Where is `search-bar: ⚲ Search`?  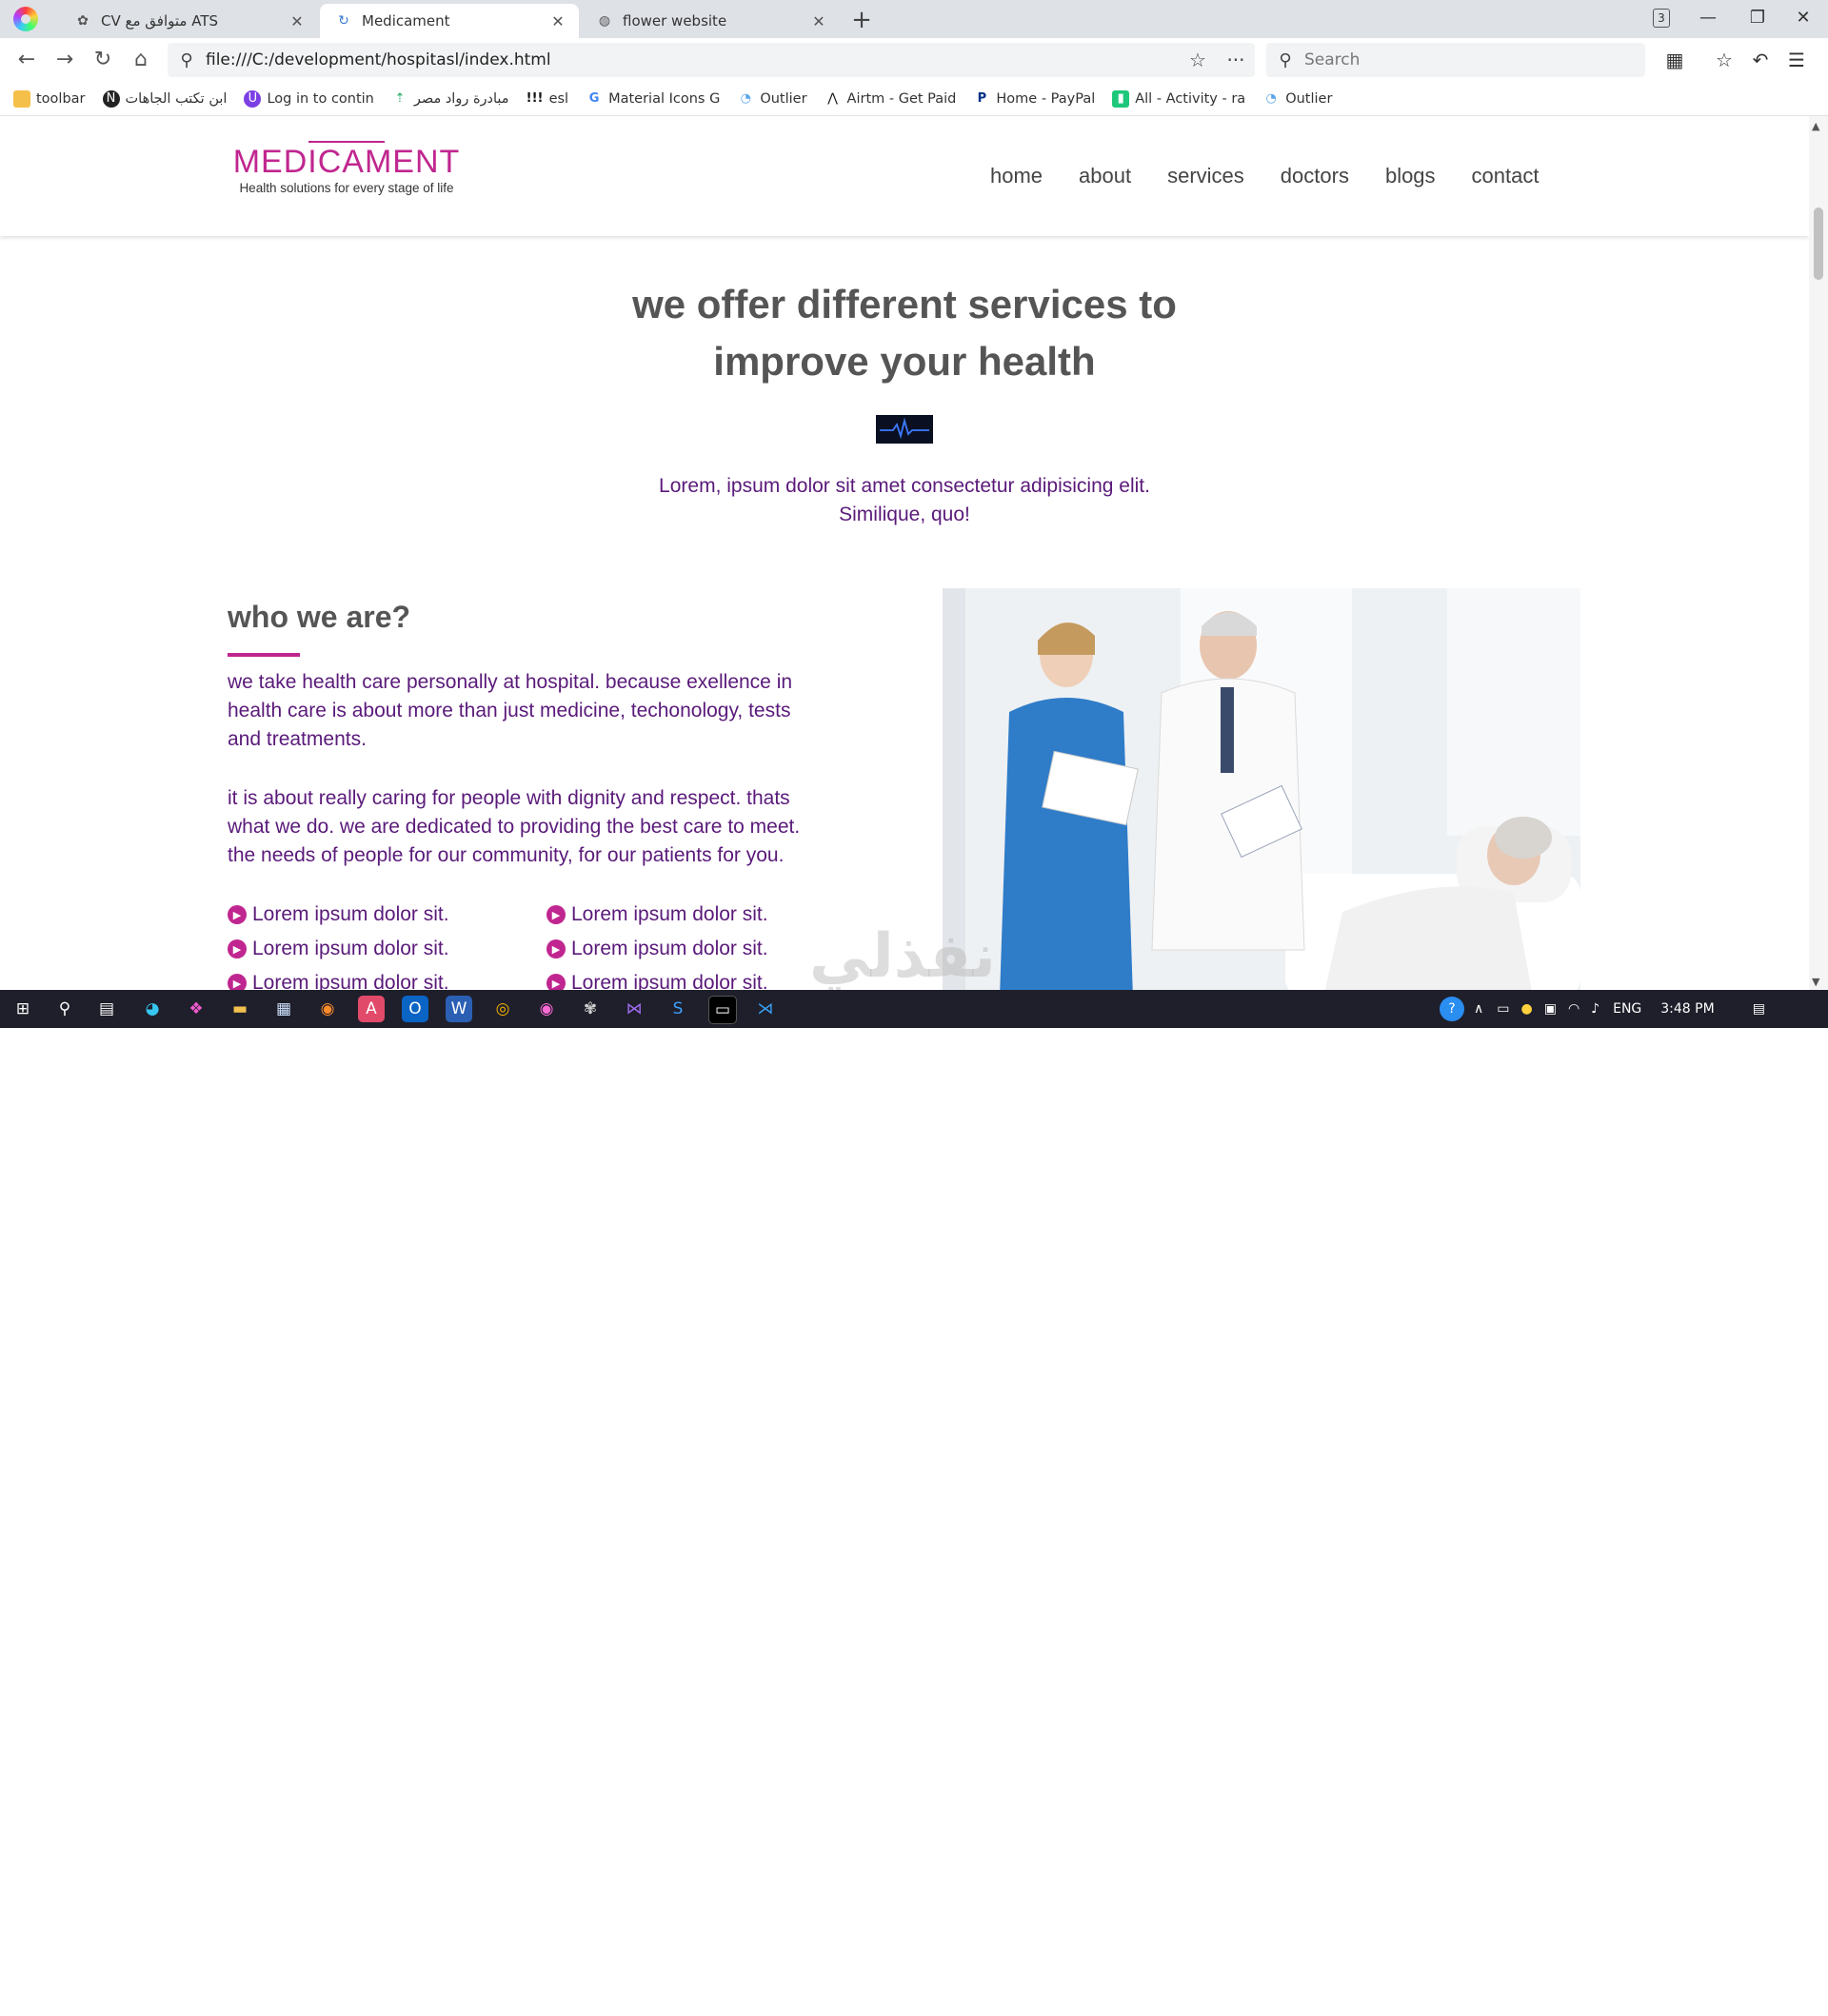
search-bar: ⚲ Search is located at coordinates (1455, 60).